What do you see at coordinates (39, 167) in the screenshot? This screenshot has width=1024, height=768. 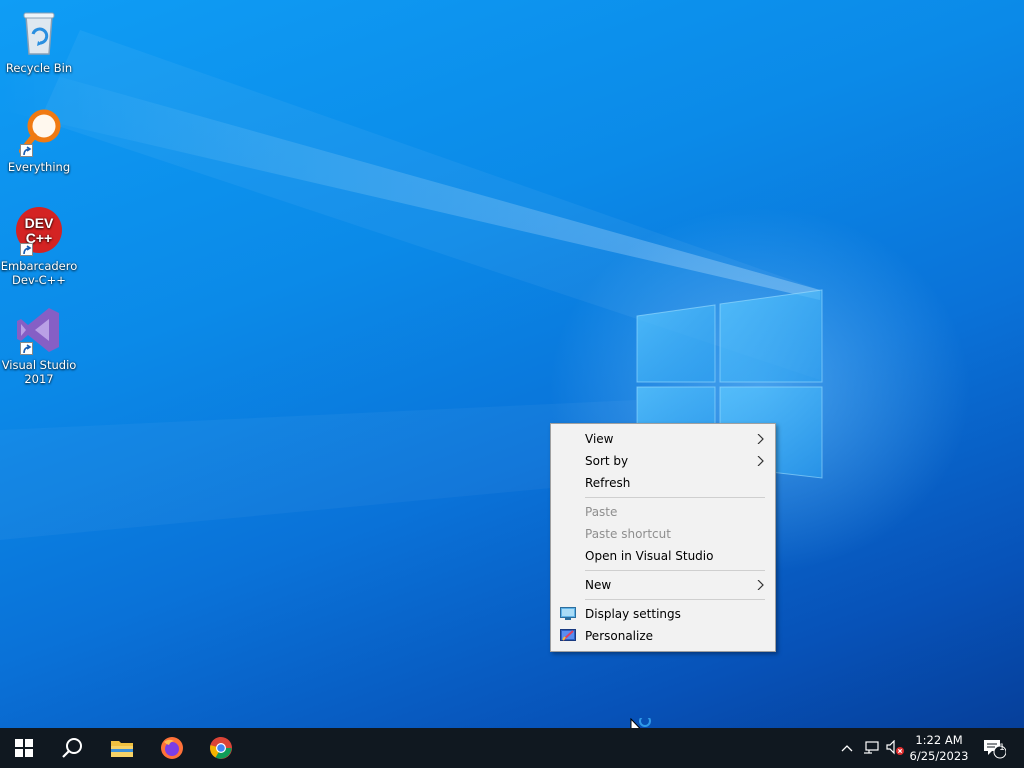 I see `desktop-icon-label: Everything` at bounding box center [39, 167].